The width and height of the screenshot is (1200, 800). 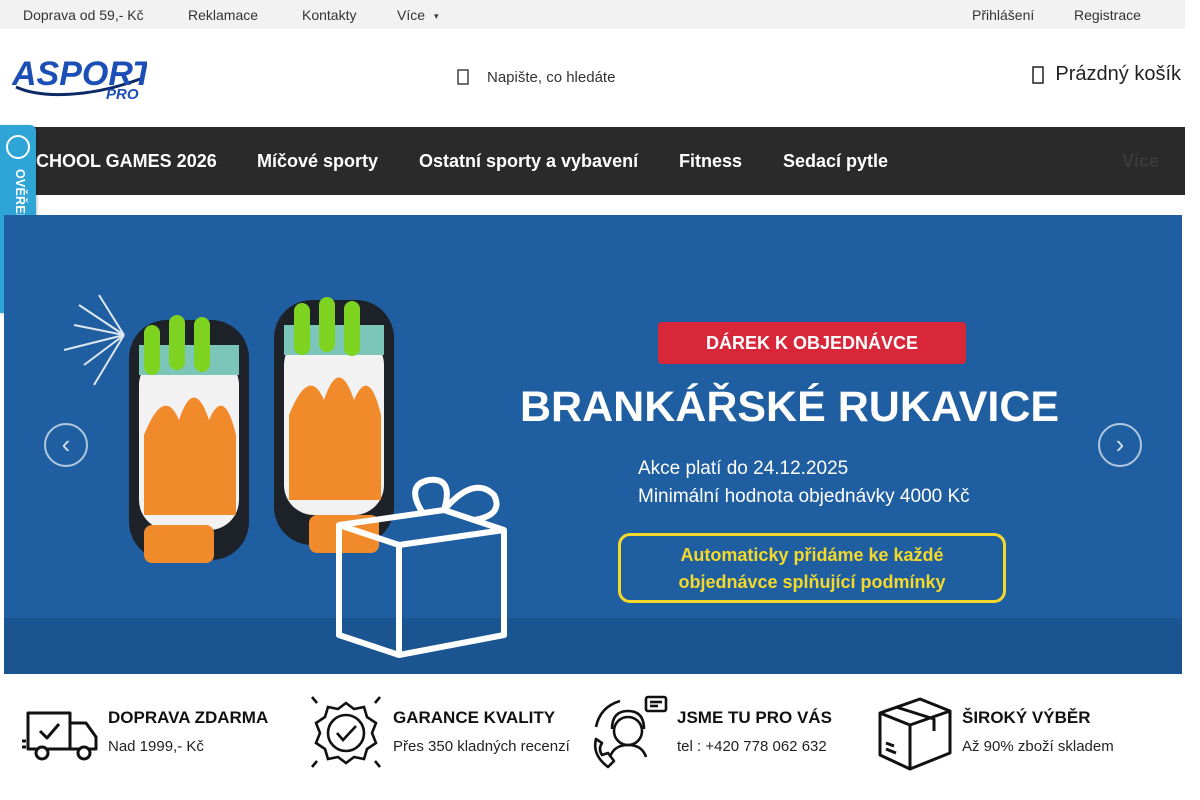 What do you see at coordinates (126, 161) in the screenshot?
I see `nav-item-school-games: CHOOL GAMES 2026` at bounding box center [126, 161].